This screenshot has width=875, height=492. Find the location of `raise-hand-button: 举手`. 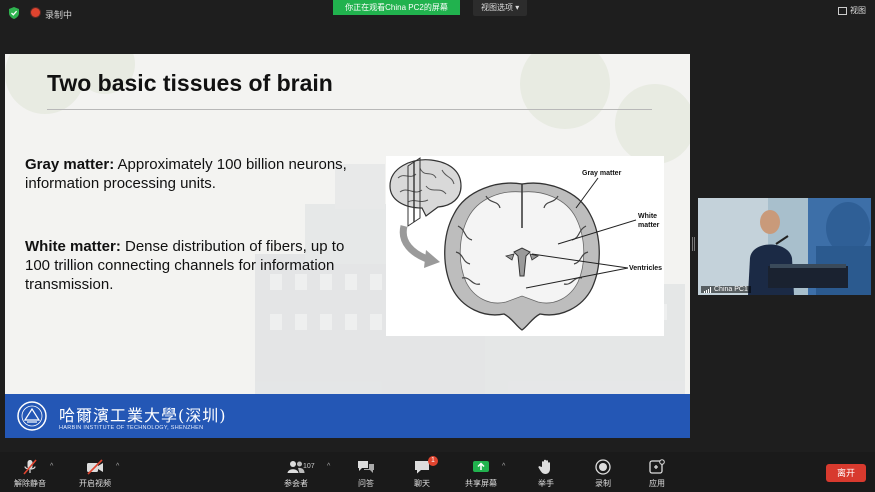

raise-hand-button: 举手 is located at coordinates (546, 474).